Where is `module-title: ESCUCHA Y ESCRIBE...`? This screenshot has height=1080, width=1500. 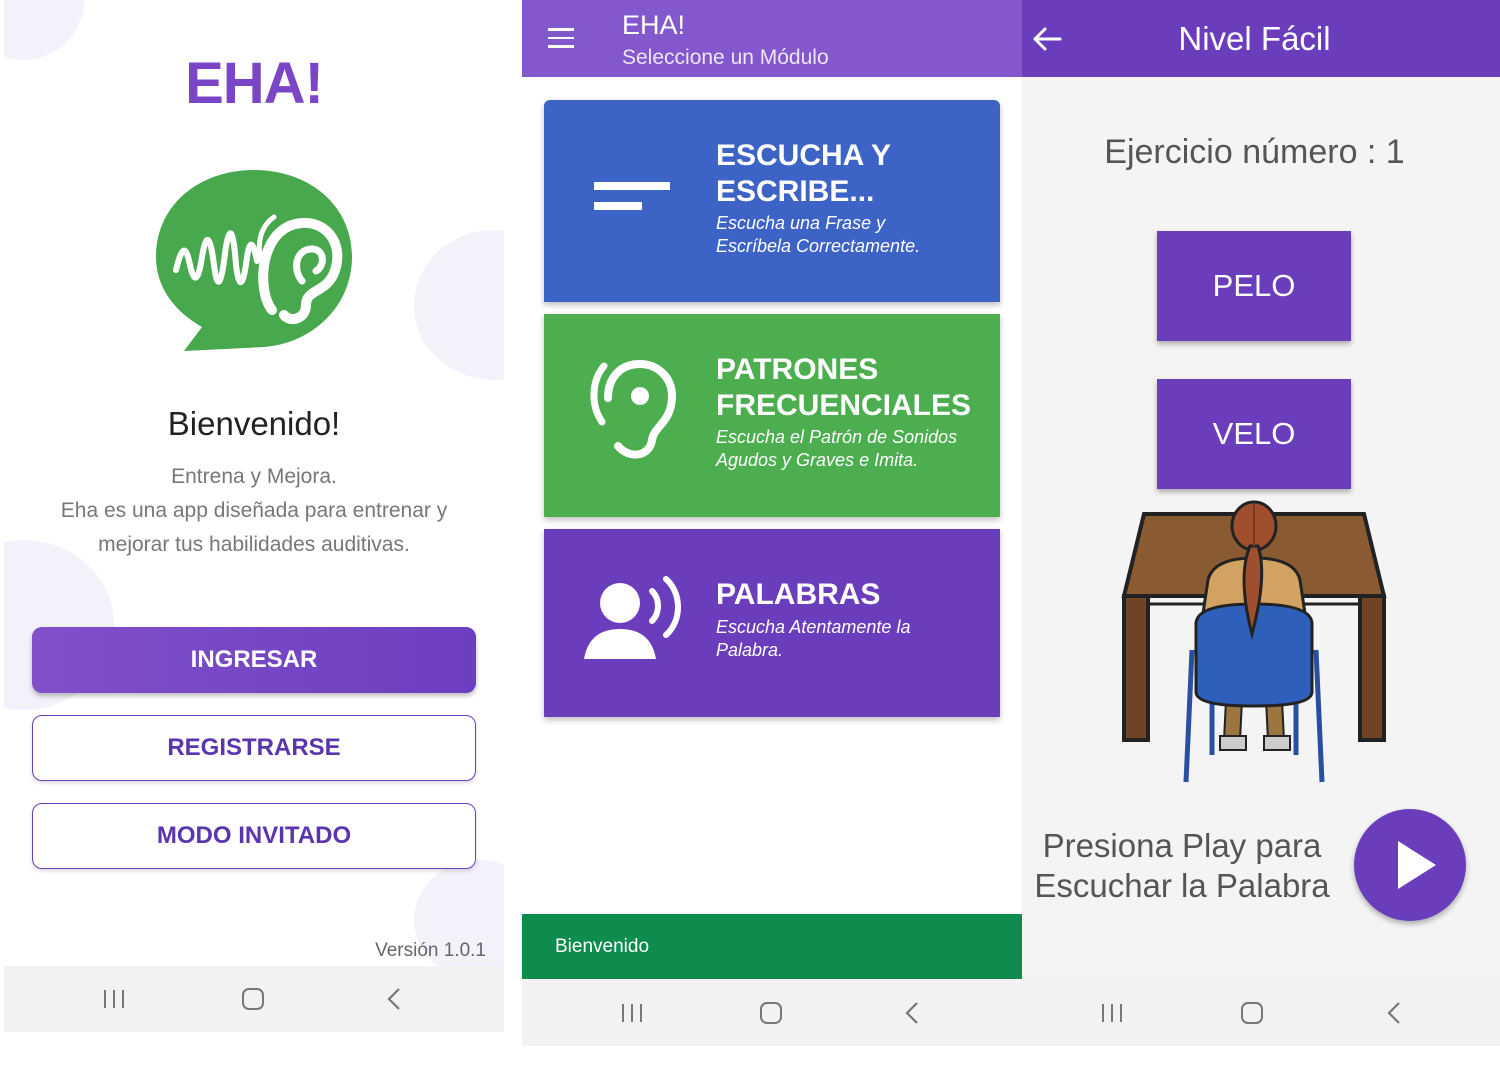
module-title: ESCUCHA Y ESCRIBE... is located at coordinates (804, 173).